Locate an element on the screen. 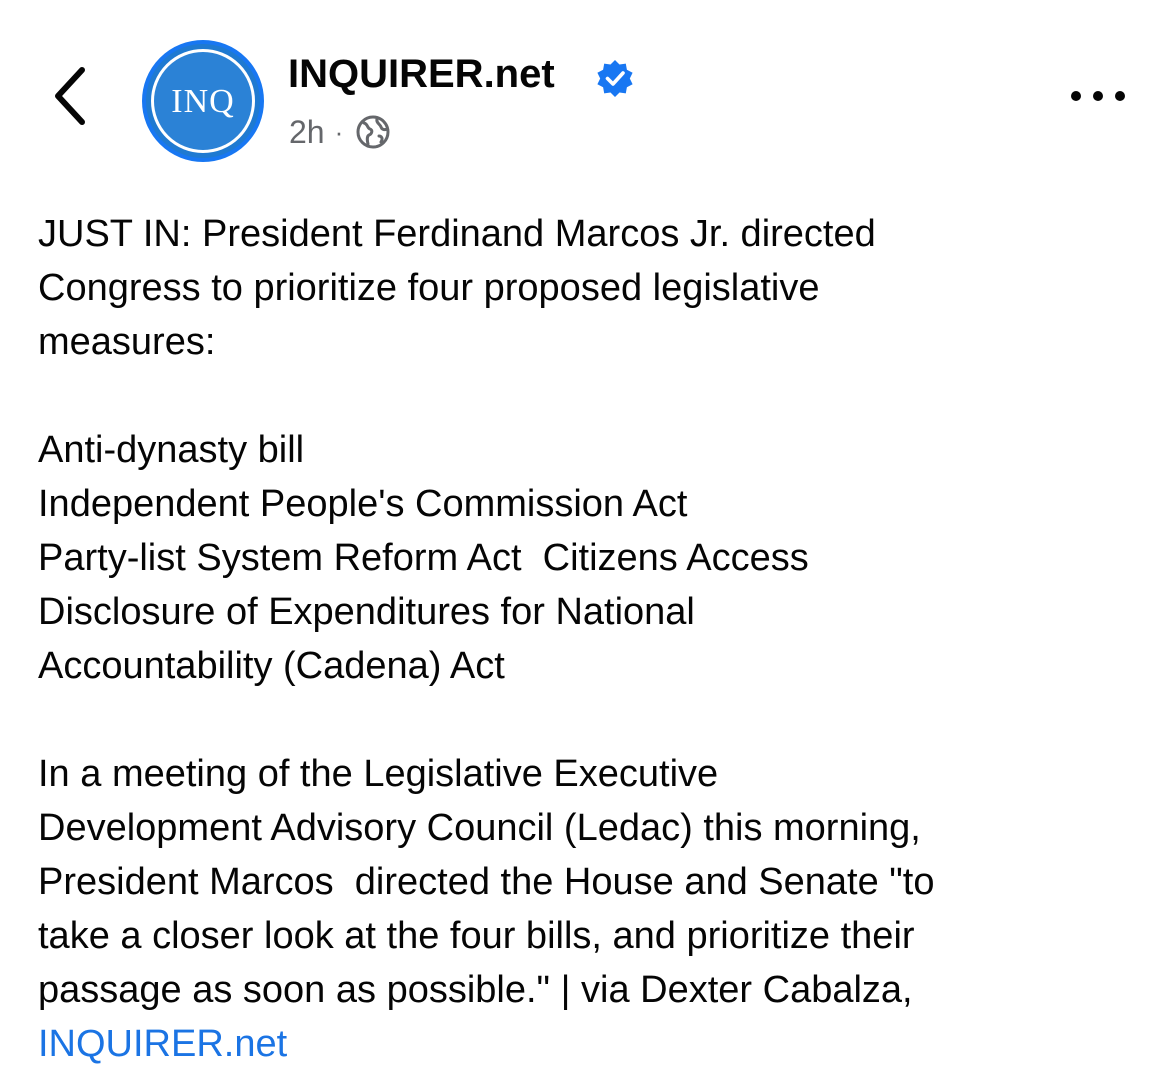 This screenshot has width=1170, height=1076. more-options-button is located at coordinates (1098, 96).